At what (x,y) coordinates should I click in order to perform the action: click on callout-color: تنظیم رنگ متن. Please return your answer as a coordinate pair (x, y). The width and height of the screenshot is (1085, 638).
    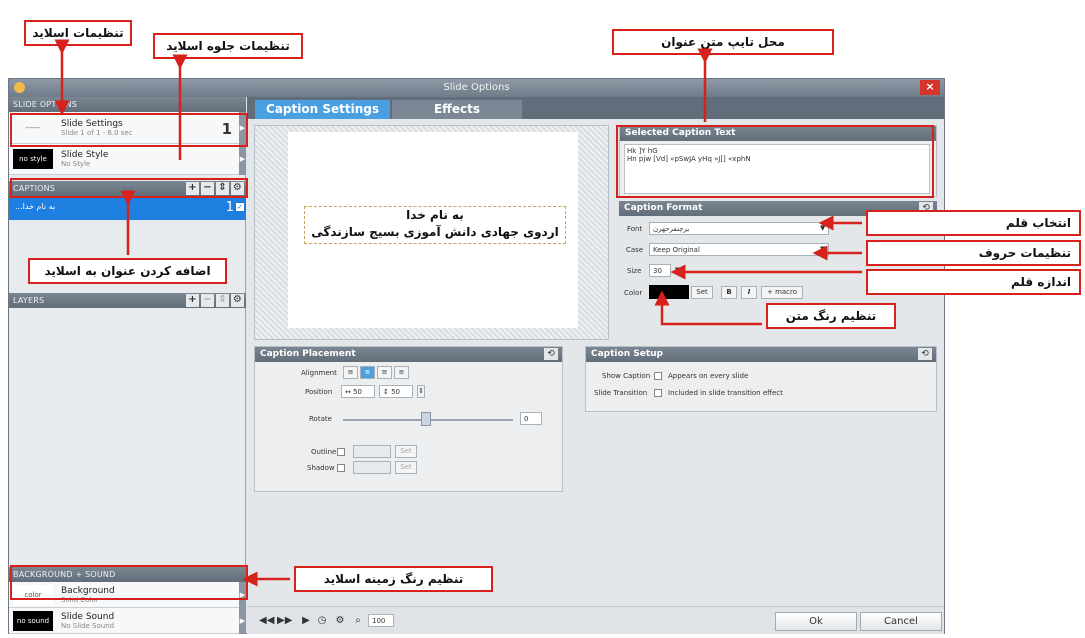
    Looking at the image, I should click on (831, 316).